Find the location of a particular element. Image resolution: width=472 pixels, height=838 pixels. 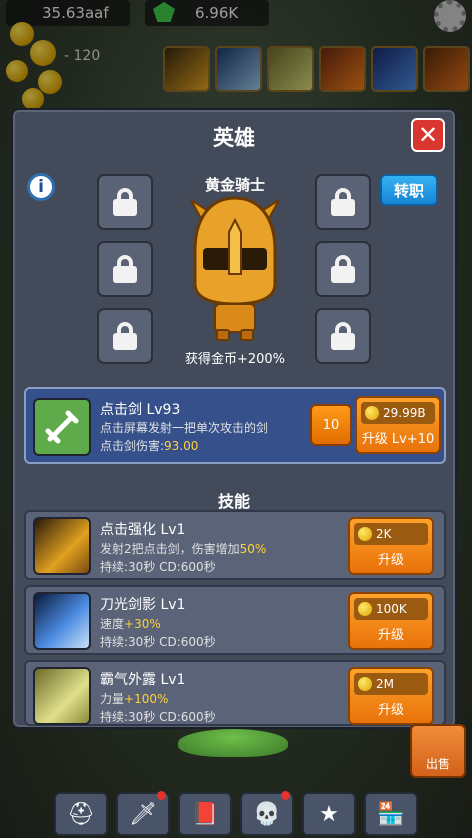

skill-desc-value: +100% is located at coordinates (146, 699).